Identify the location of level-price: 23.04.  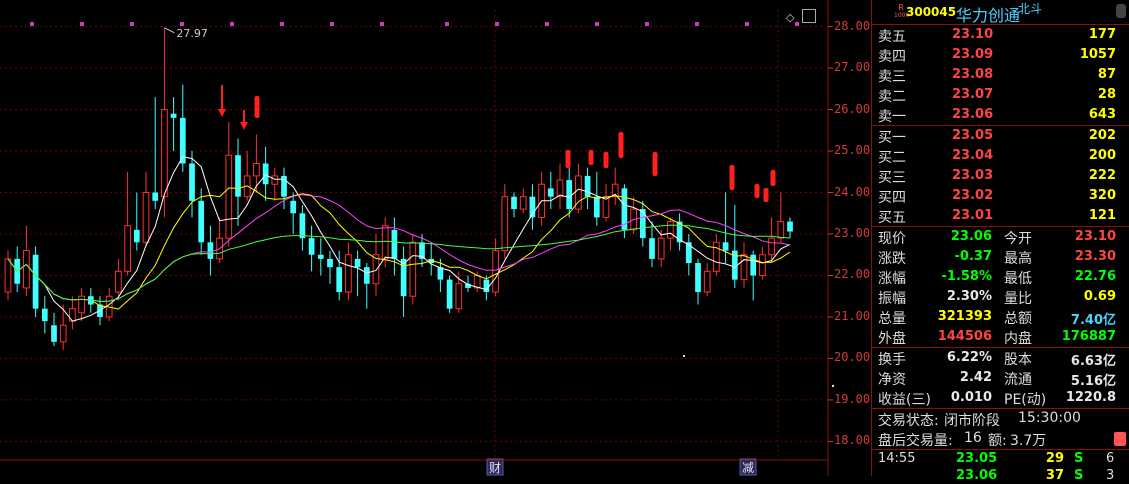
(973, 155).